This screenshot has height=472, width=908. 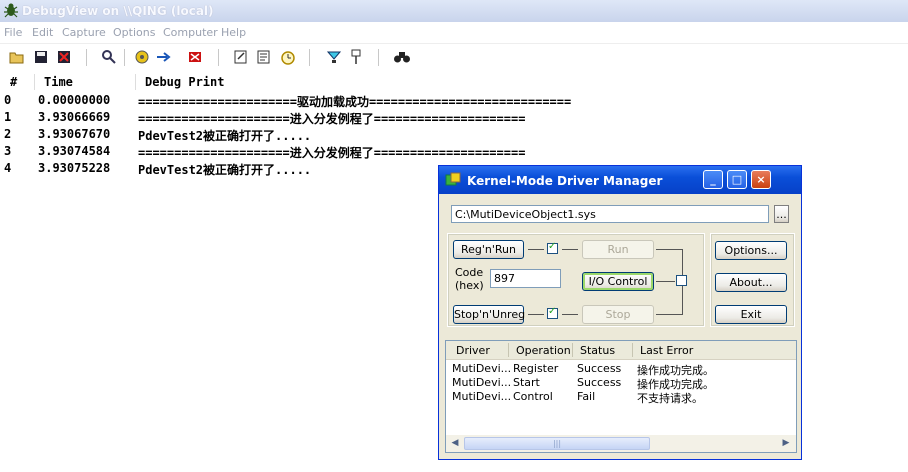 I want to click on properties-icon, so click(x=264, y=57).